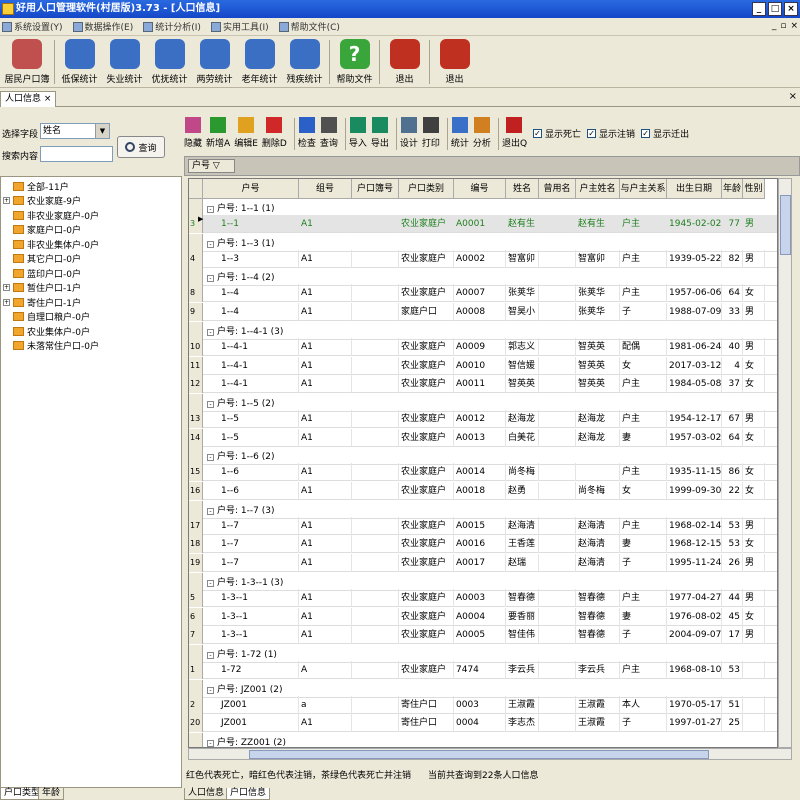  I want to click on table-cell: JZ001, so click(259, 723).